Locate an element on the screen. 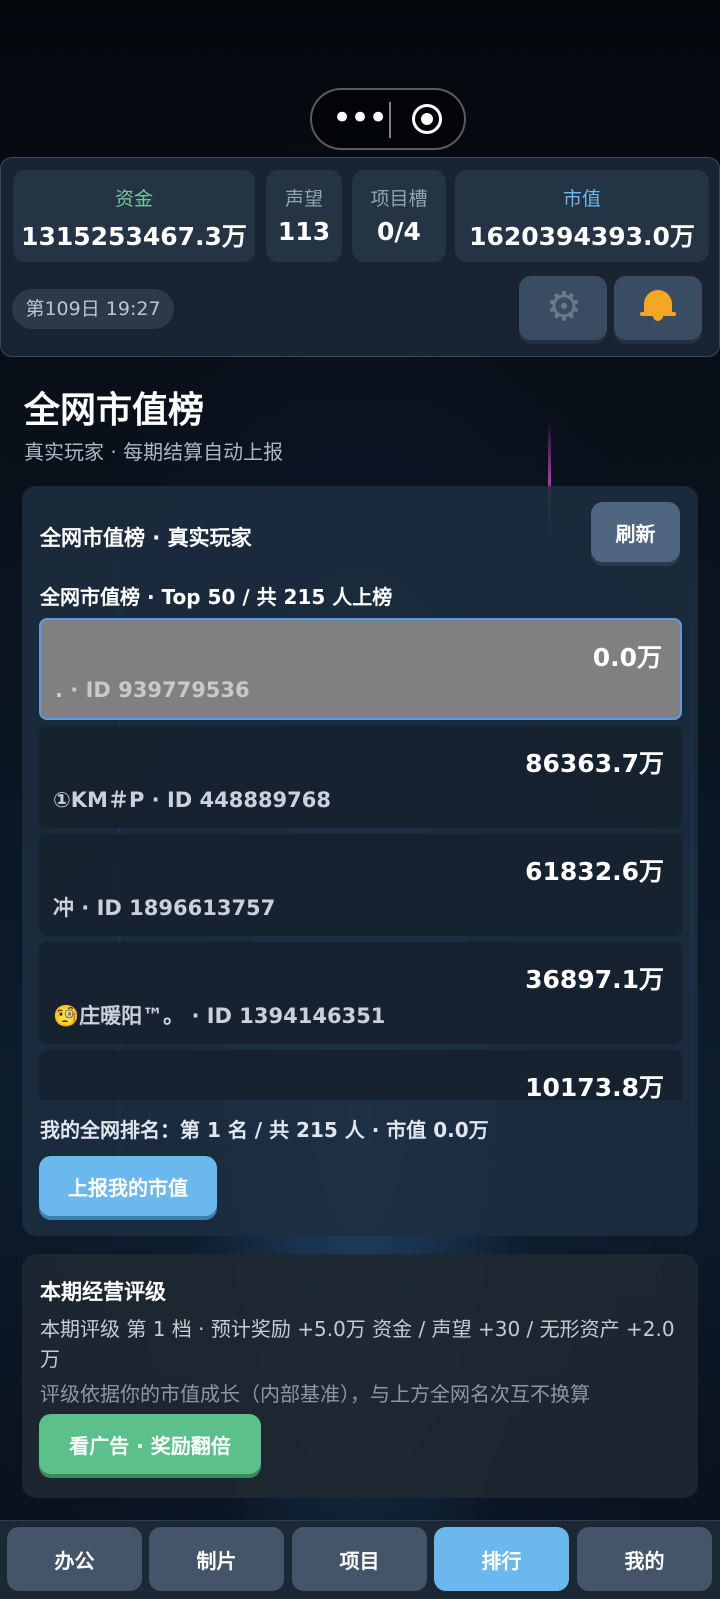  more-icon: ••• is located at coordinates (360, 118).